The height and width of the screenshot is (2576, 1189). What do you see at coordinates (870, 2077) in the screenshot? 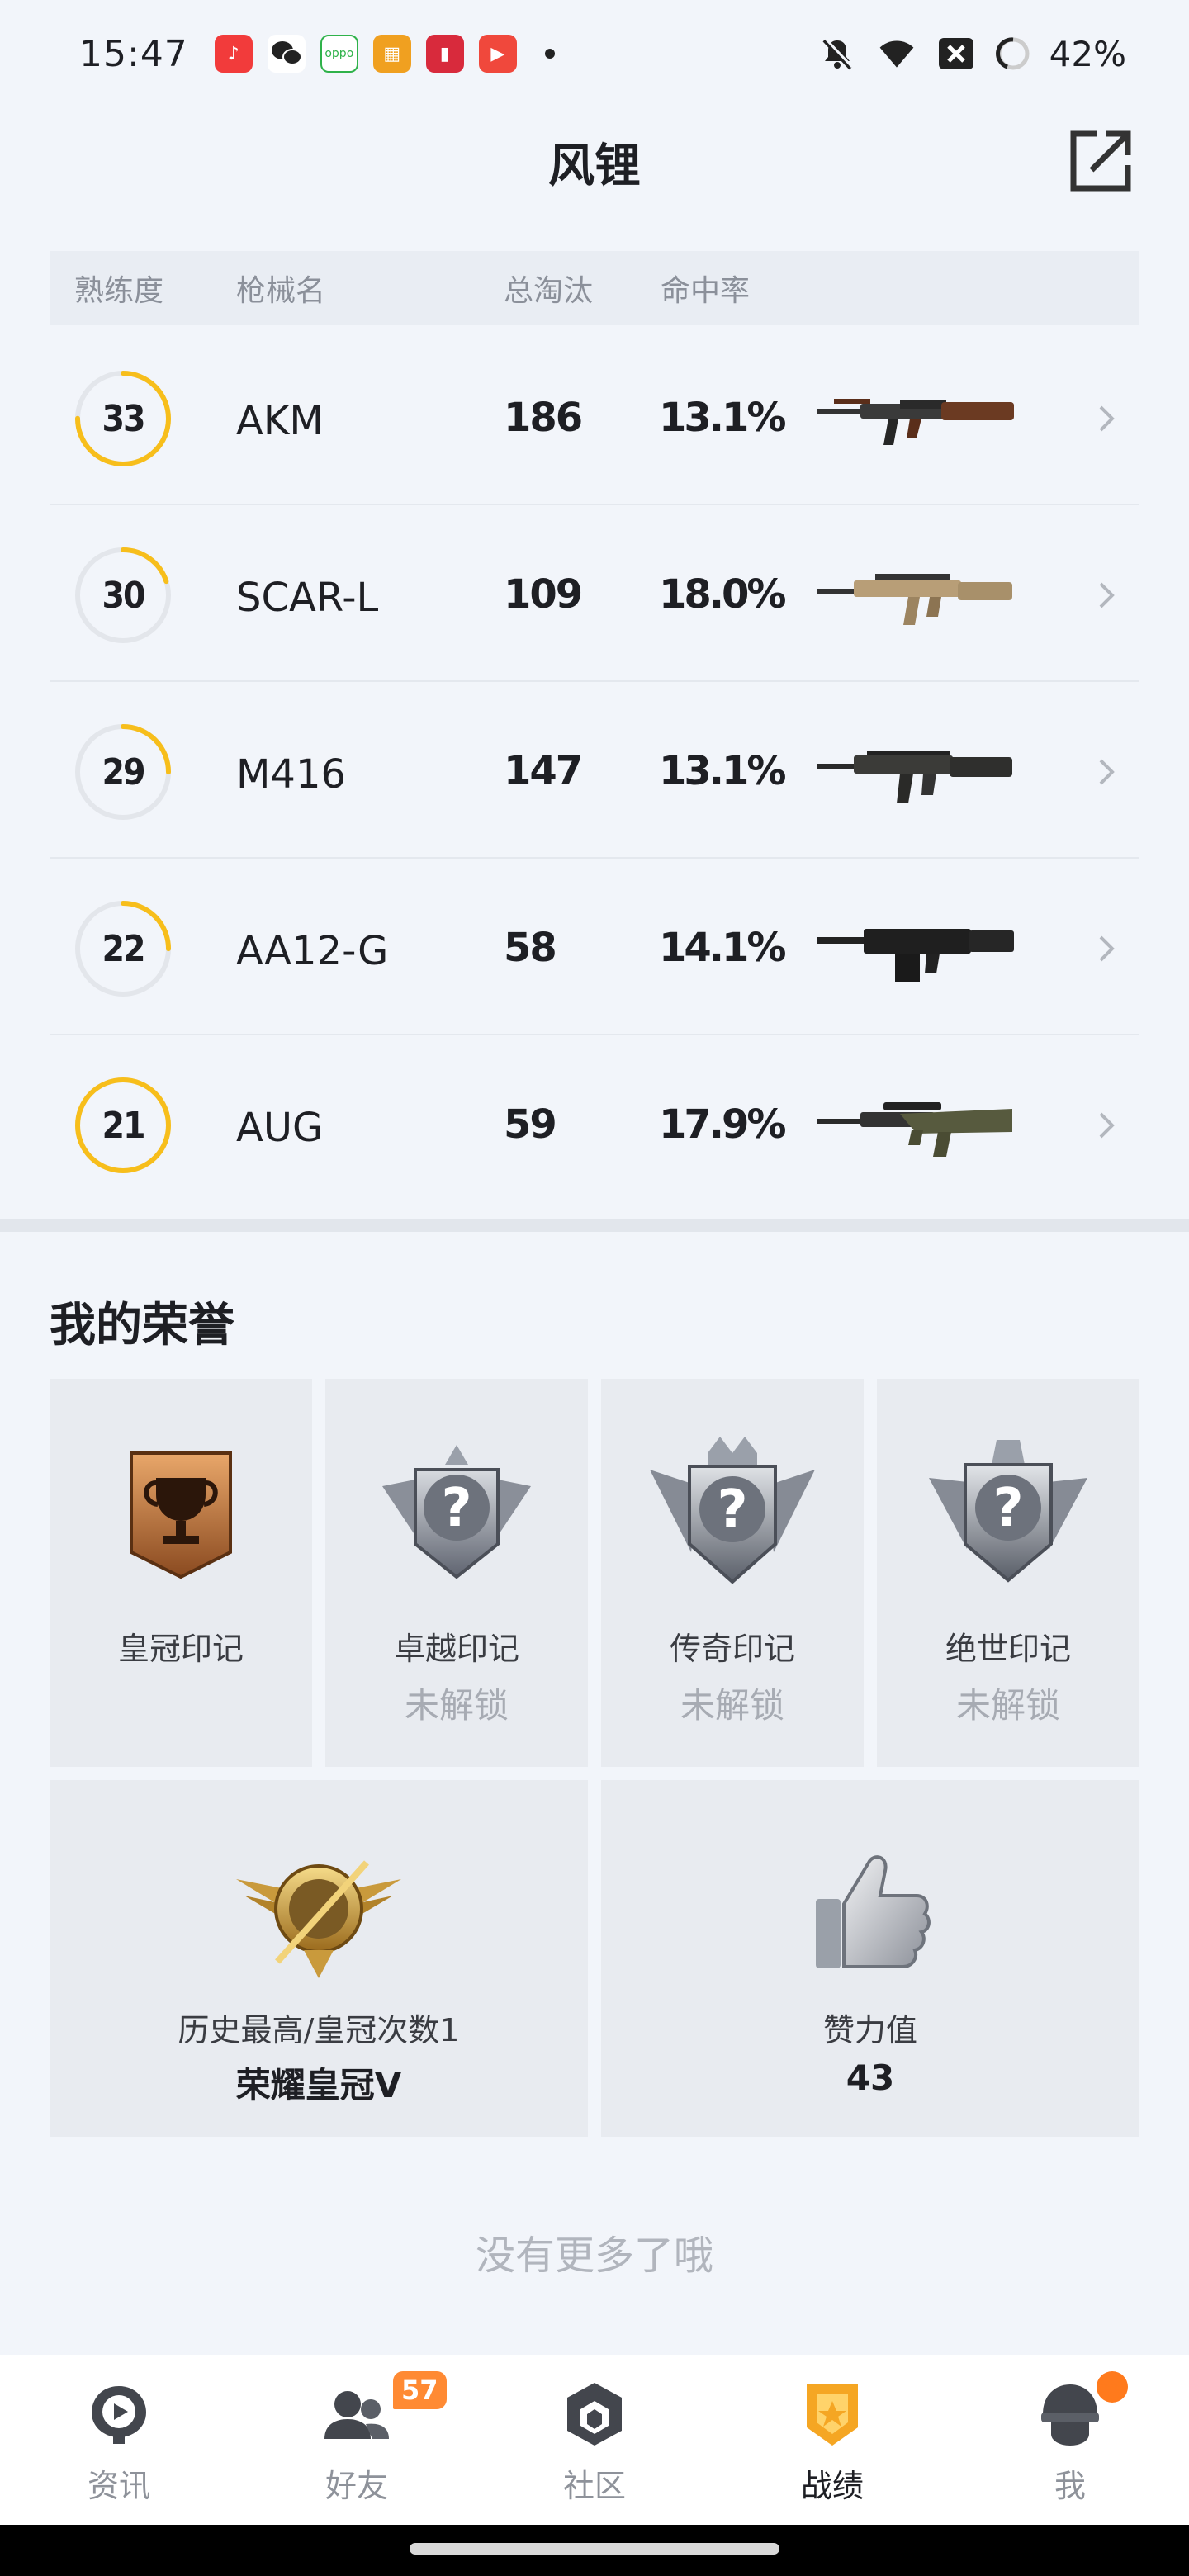
I see `likes-value: 43` at bounding box center [870, 2077].